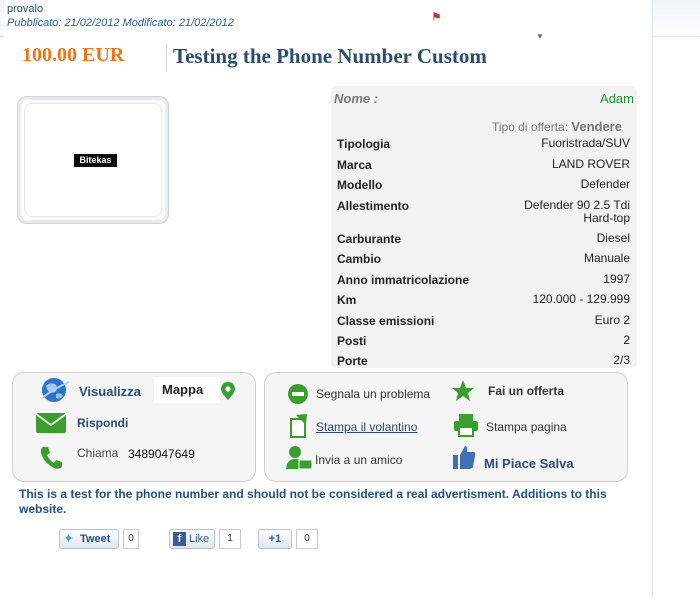 The width and height of the screenshot is (700, 600). Describe the element at coordinates (483, 262) in the screenshot. I see `spec-row: Cambio Manuale` at that location.